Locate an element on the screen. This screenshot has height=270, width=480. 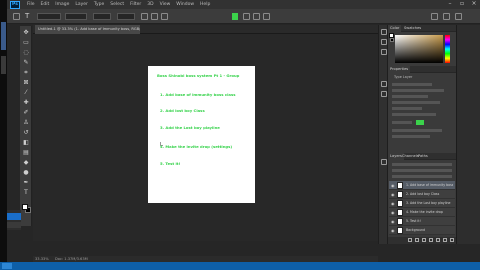
blur-tool-icon: ◆ is located at coordinates (26, 163).